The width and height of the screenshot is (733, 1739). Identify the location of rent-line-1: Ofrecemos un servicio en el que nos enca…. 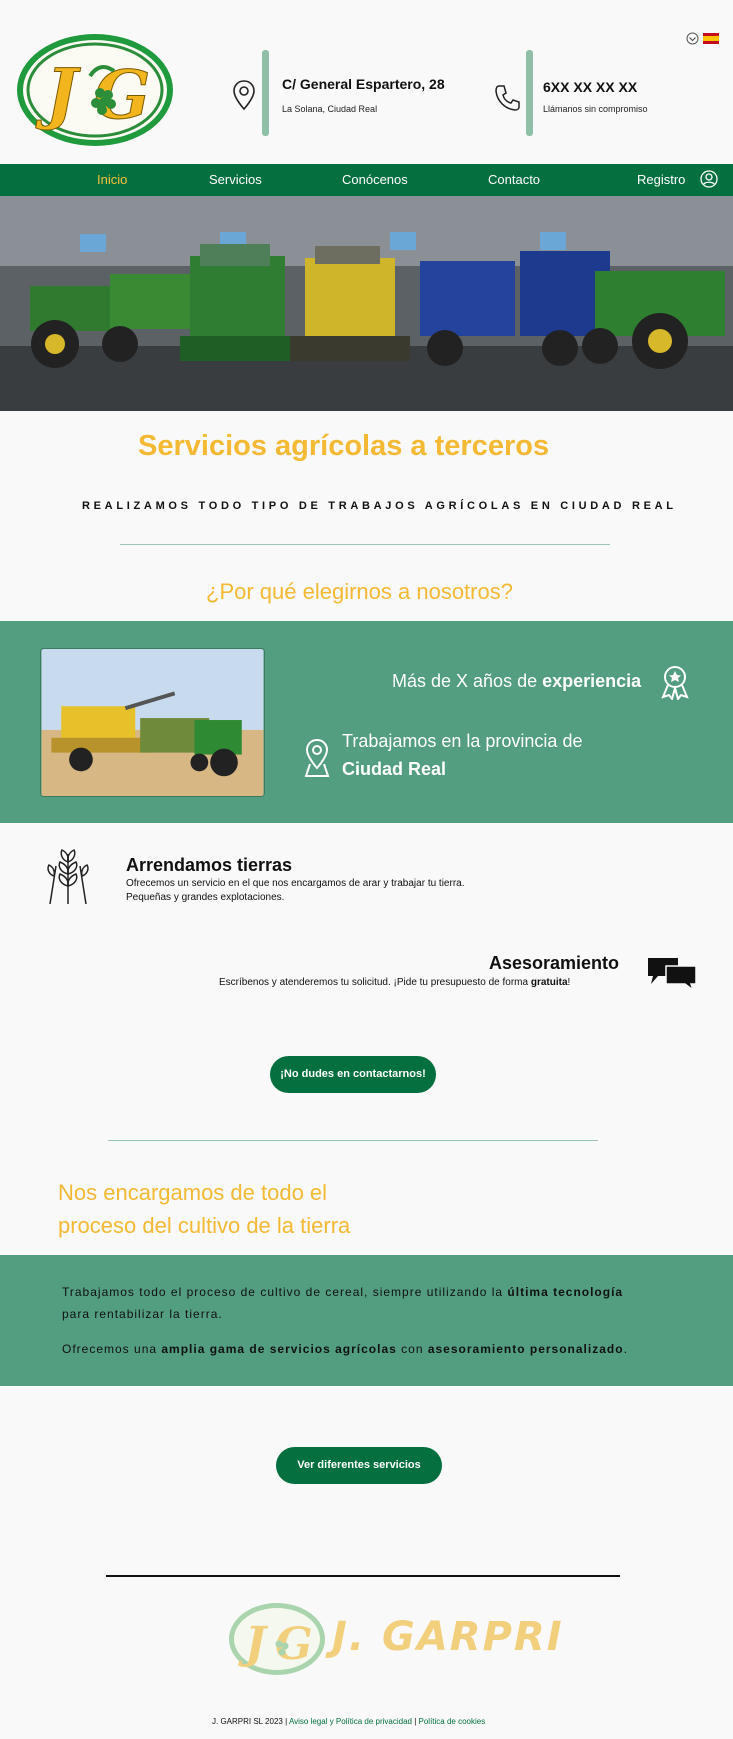
(295, 883).